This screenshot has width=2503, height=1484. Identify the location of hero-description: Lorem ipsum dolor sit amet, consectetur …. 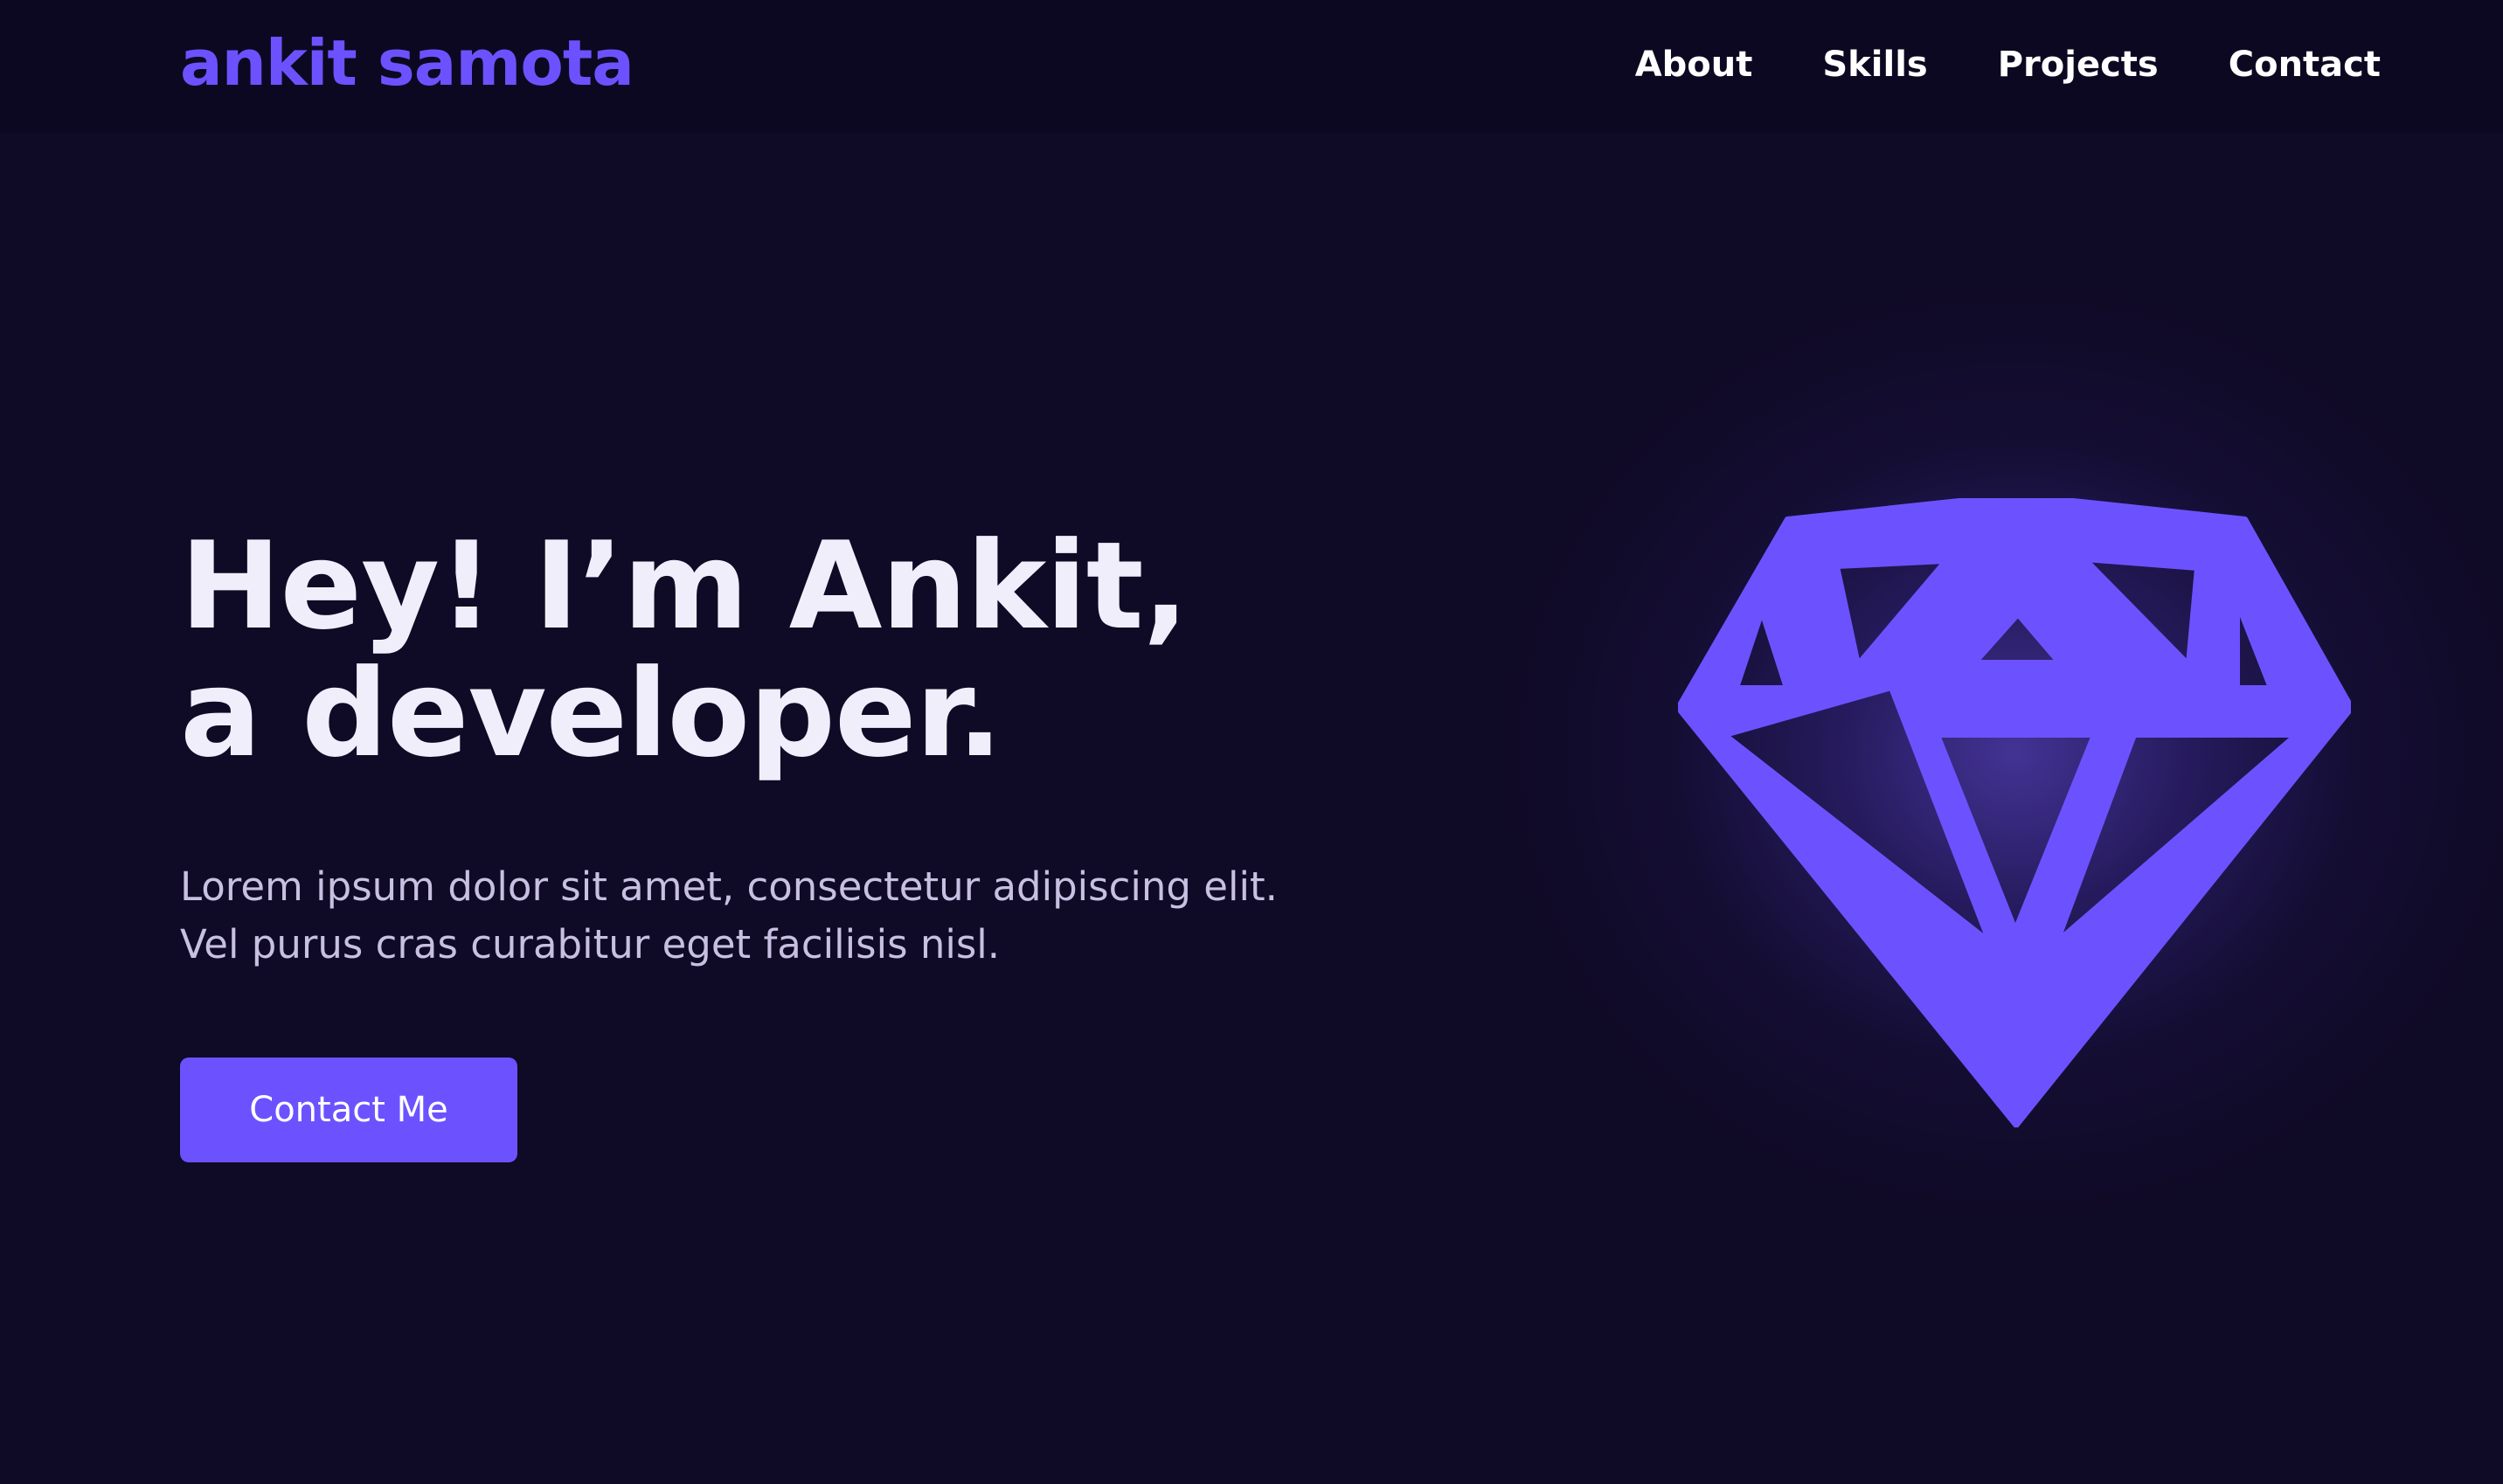
(729, 916).